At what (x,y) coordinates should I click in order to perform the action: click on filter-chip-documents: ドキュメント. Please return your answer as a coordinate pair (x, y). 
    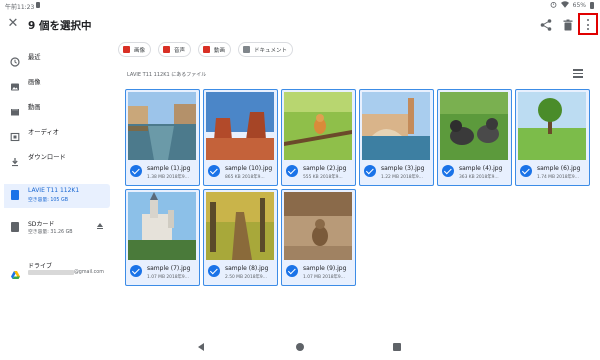
    Looking at the image, I should click on (266, 49).